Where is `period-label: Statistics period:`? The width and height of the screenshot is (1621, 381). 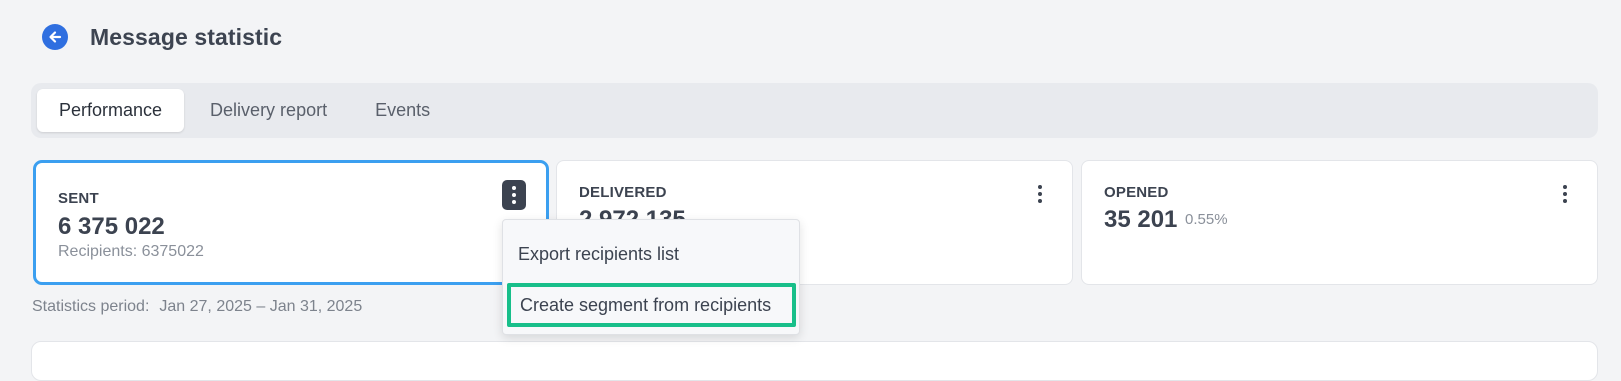 period-label: Statistics period: is located at coordinates (91, 306).